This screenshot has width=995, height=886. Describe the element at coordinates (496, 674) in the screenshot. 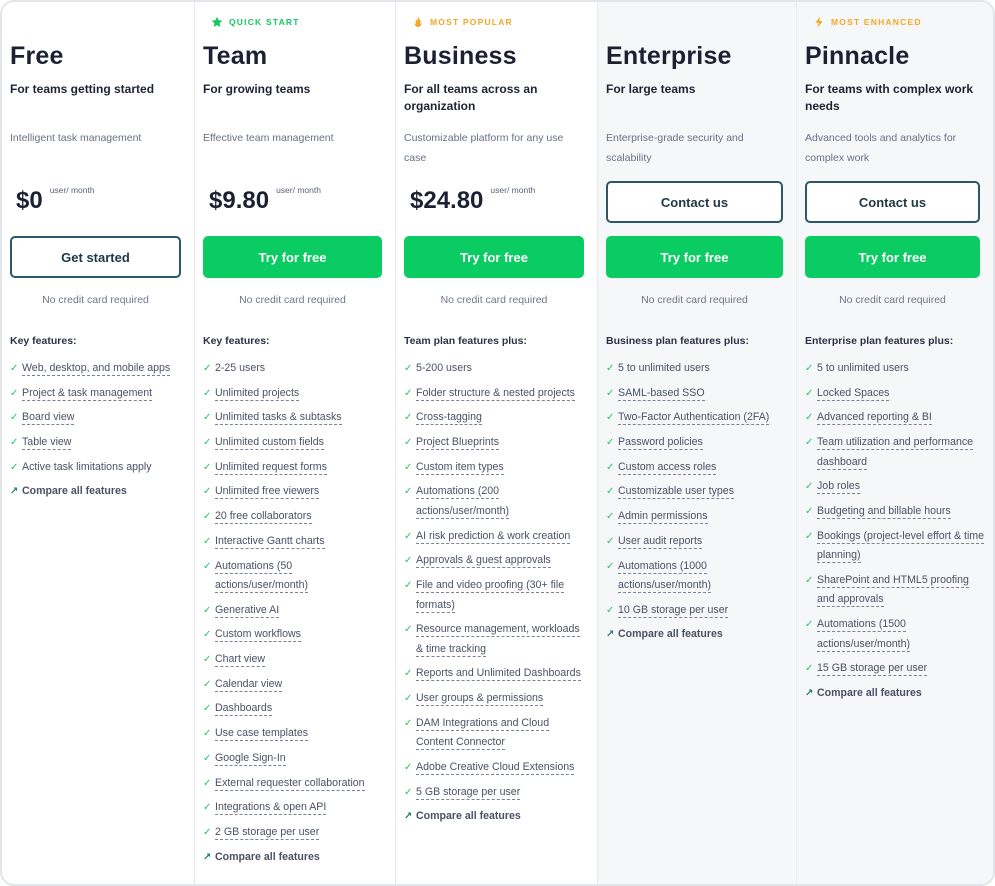

I see `feature-item: ✓ Reports and Unlimited Dashboards` at that location.